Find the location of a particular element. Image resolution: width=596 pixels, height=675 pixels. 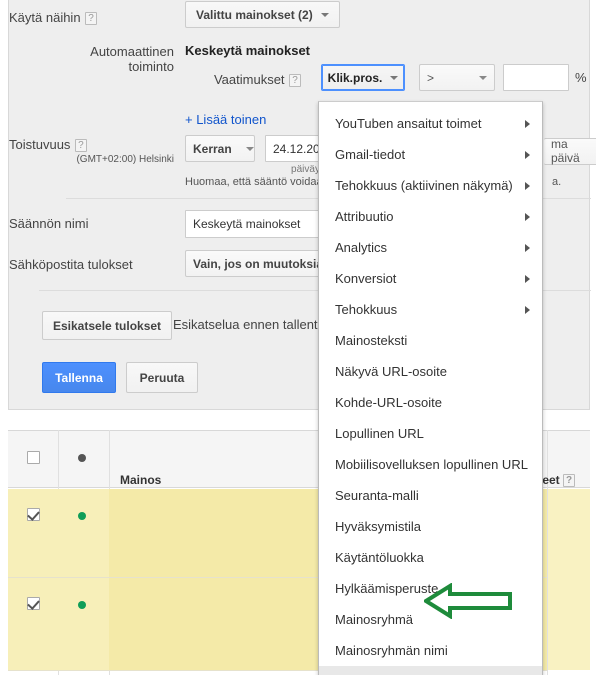

menu-item-label: Käytäntöluokka is located at coordinates (379, 557).